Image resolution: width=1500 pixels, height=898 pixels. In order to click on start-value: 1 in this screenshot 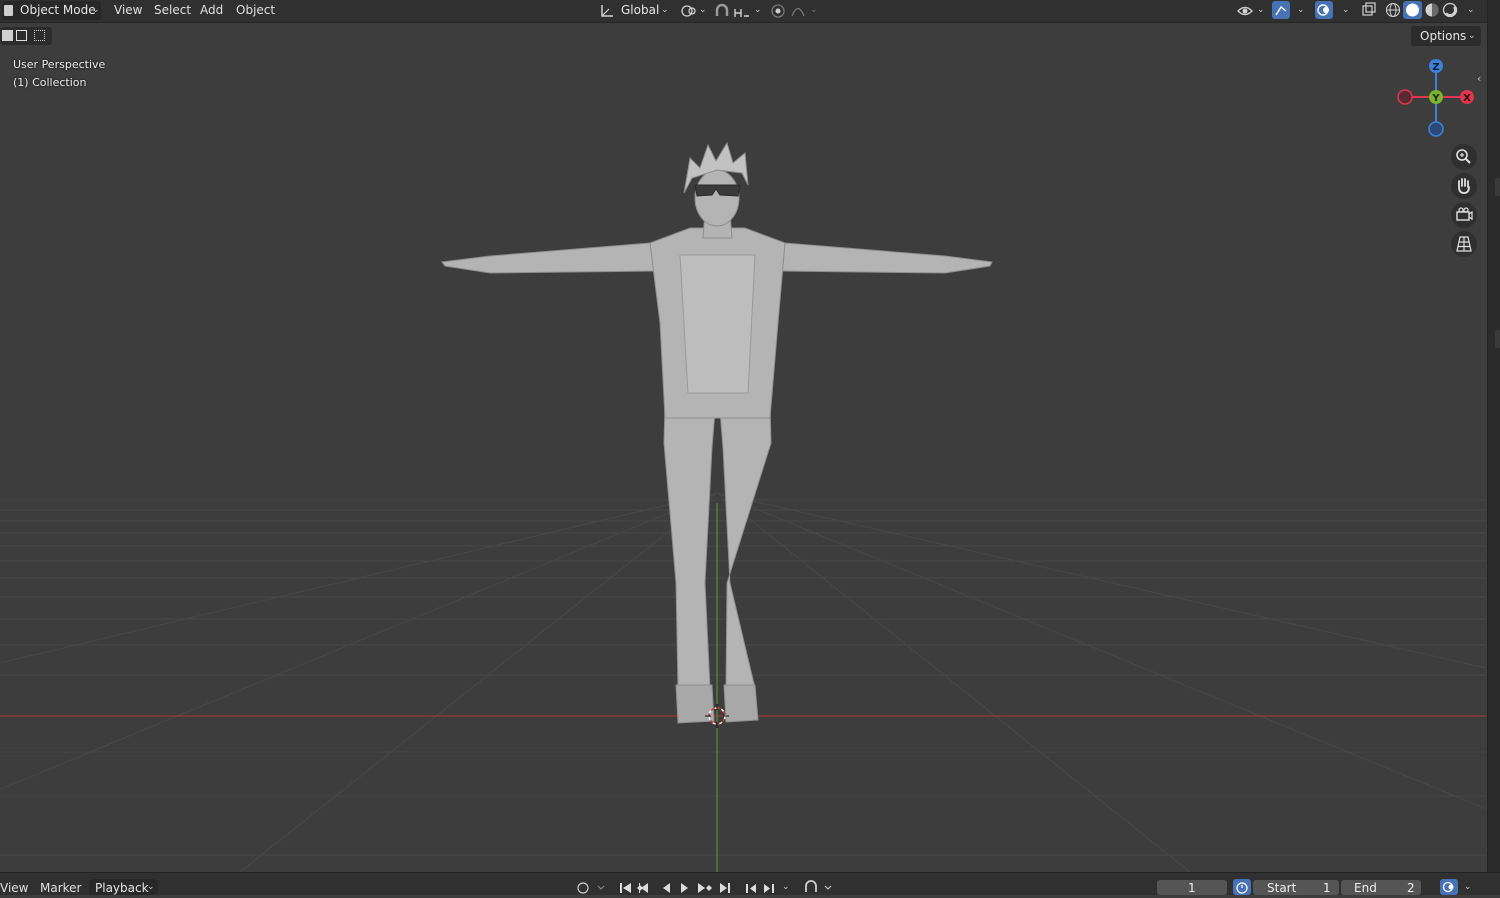, I will do `click(1327, 888)`.